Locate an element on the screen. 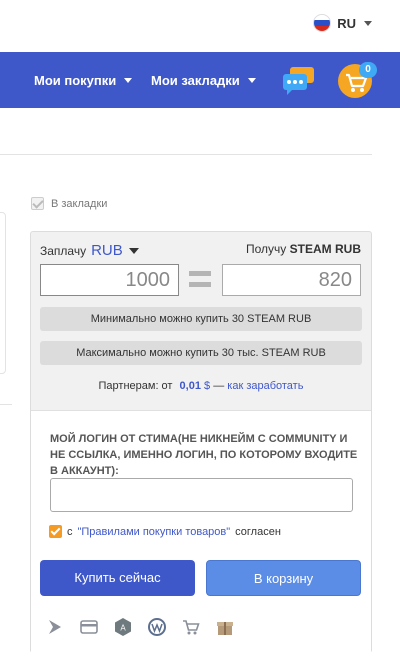 This screenshot has height=668, width=400. language-code: RU is located at coordinates (346, 23).